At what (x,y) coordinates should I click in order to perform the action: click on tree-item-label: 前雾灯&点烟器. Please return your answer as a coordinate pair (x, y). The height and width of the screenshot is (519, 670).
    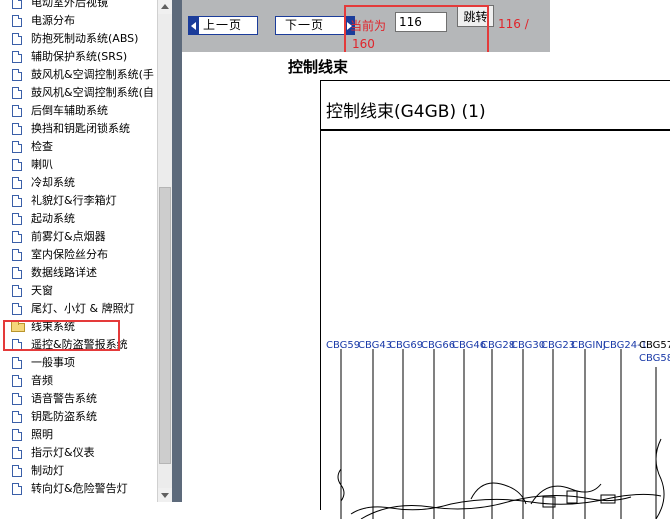
    Looking at the image, I should click on (68, 236).